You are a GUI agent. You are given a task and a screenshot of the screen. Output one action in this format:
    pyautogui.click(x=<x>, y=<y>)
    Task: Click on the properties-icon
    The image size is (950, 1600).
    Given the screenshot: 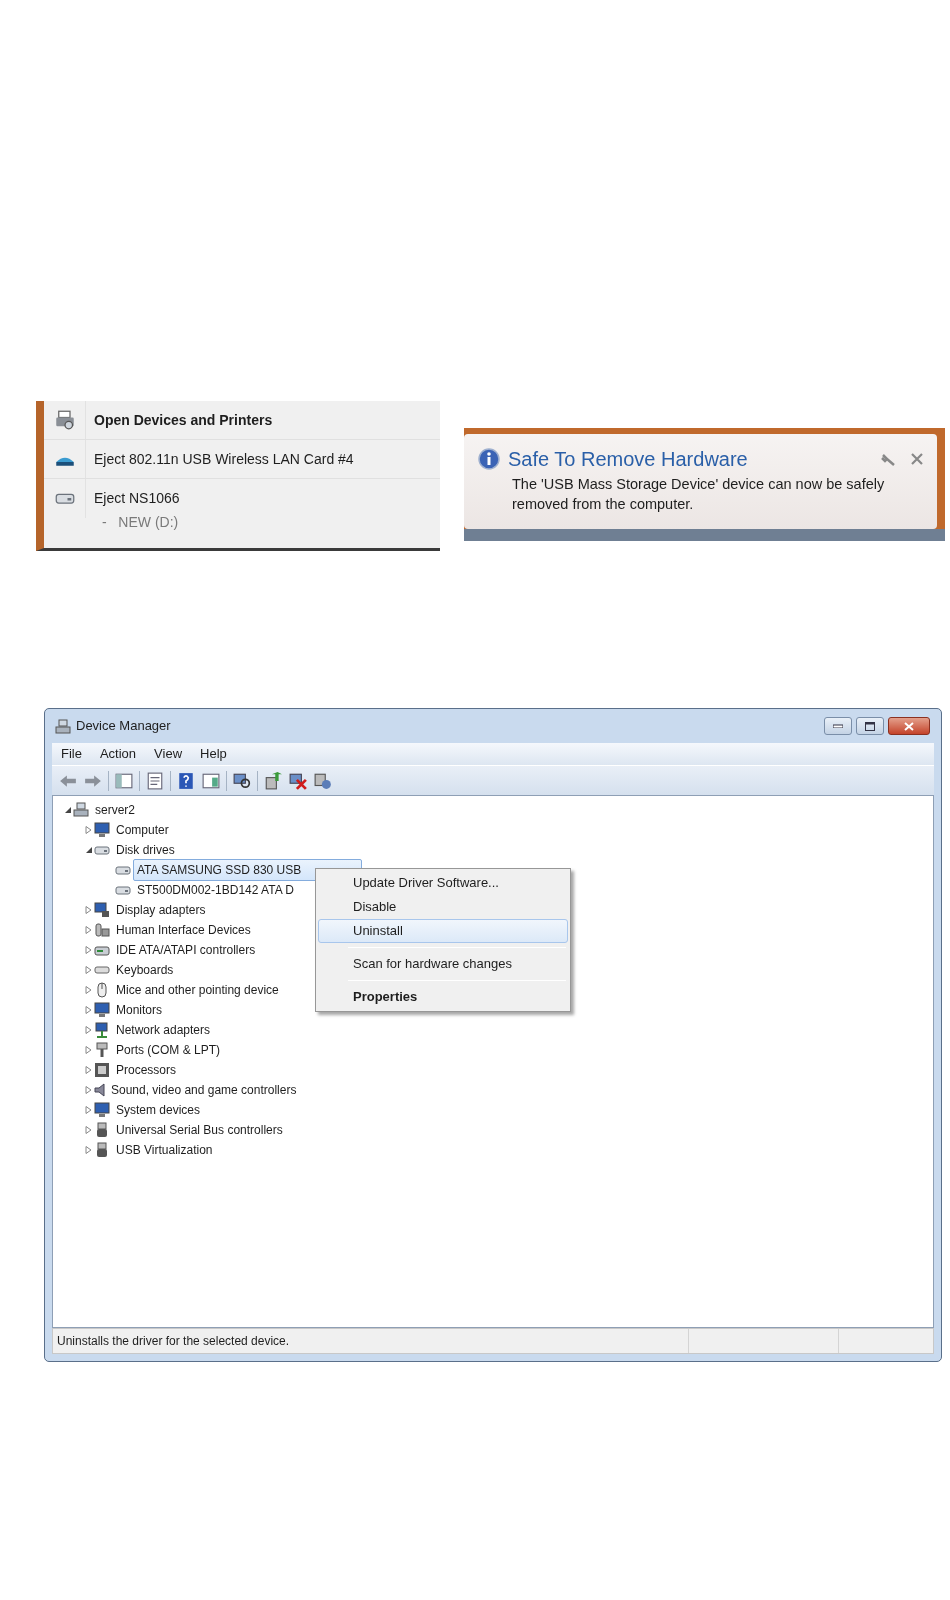 What is the action you would take?
    pyautogui.click(x=155, y=780)
    